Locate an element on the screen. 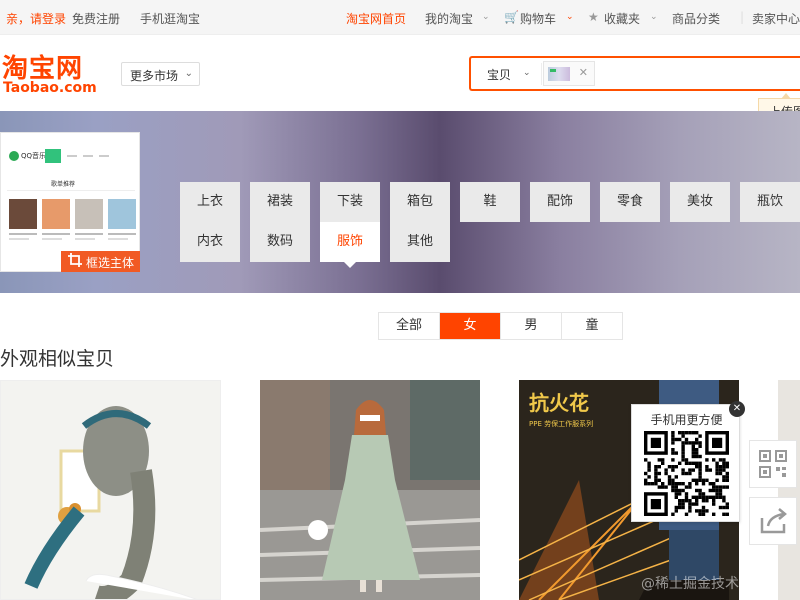 Image resolution: width=800 pixels, height=600 pixels. search-box: 宝贝 ⌄ ✕ is located at coordinates (634, 73).